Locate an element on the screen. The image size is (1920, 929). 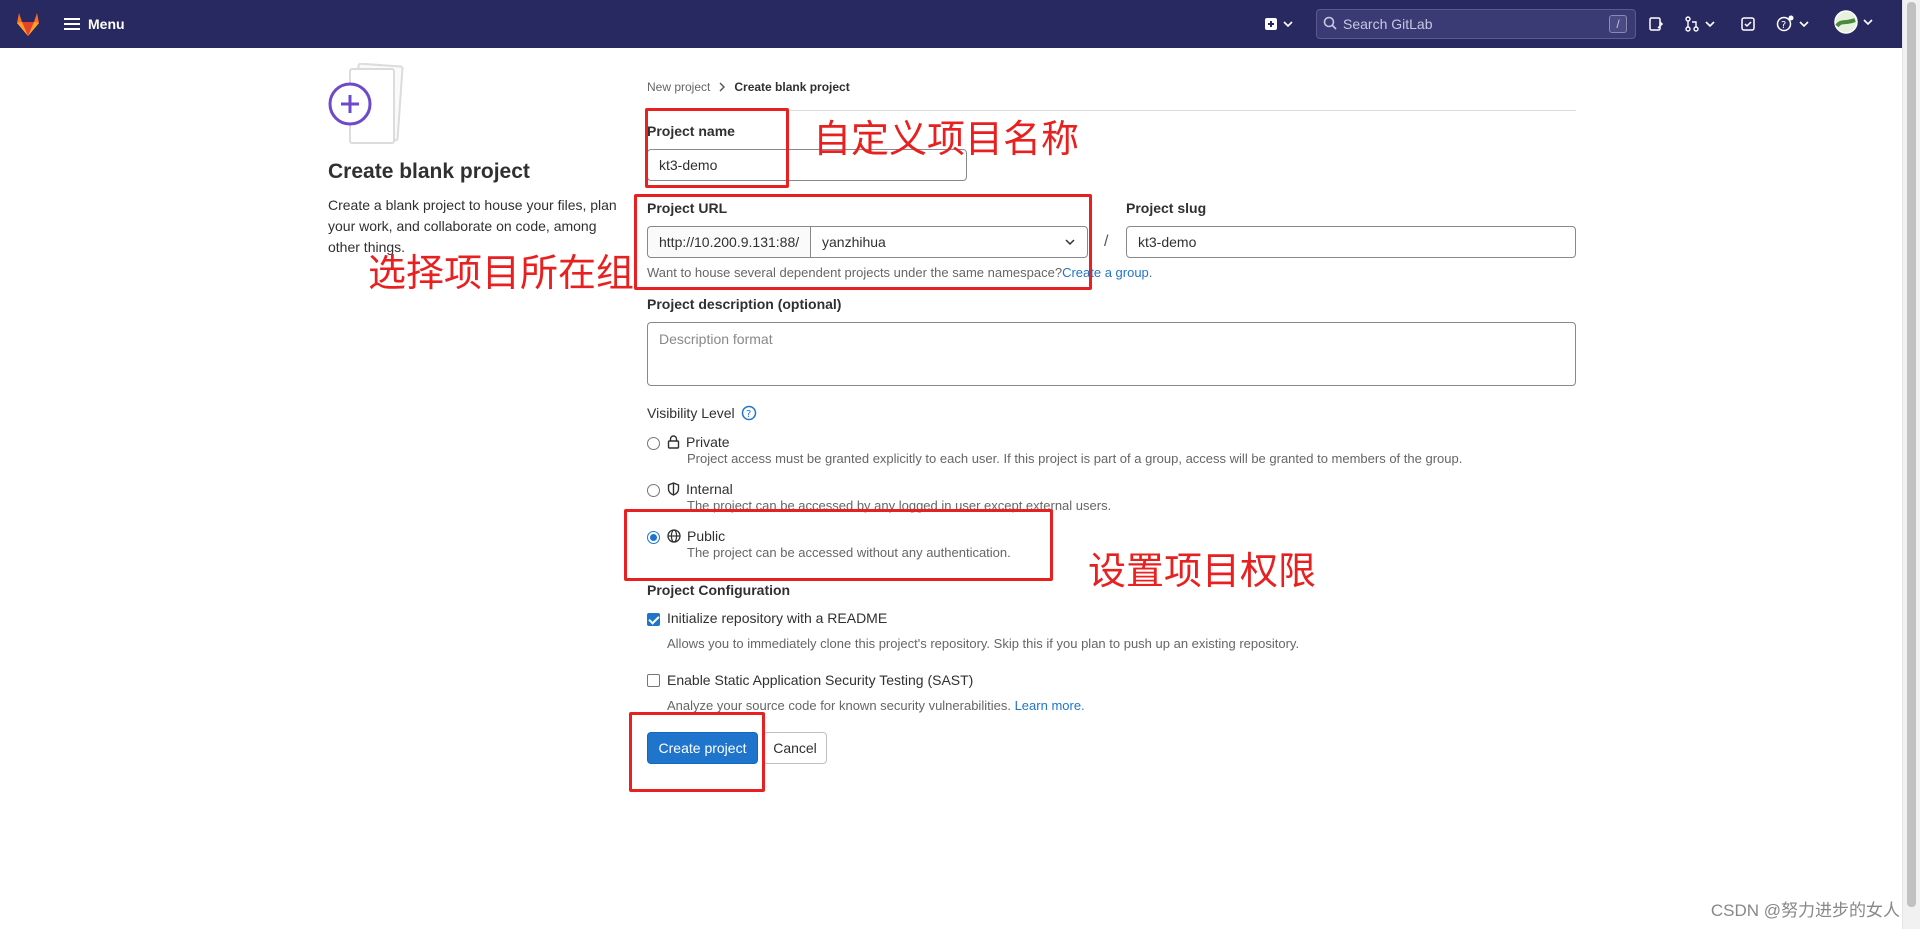
cancel-button: Cancel is located at coordinates (795, 748).